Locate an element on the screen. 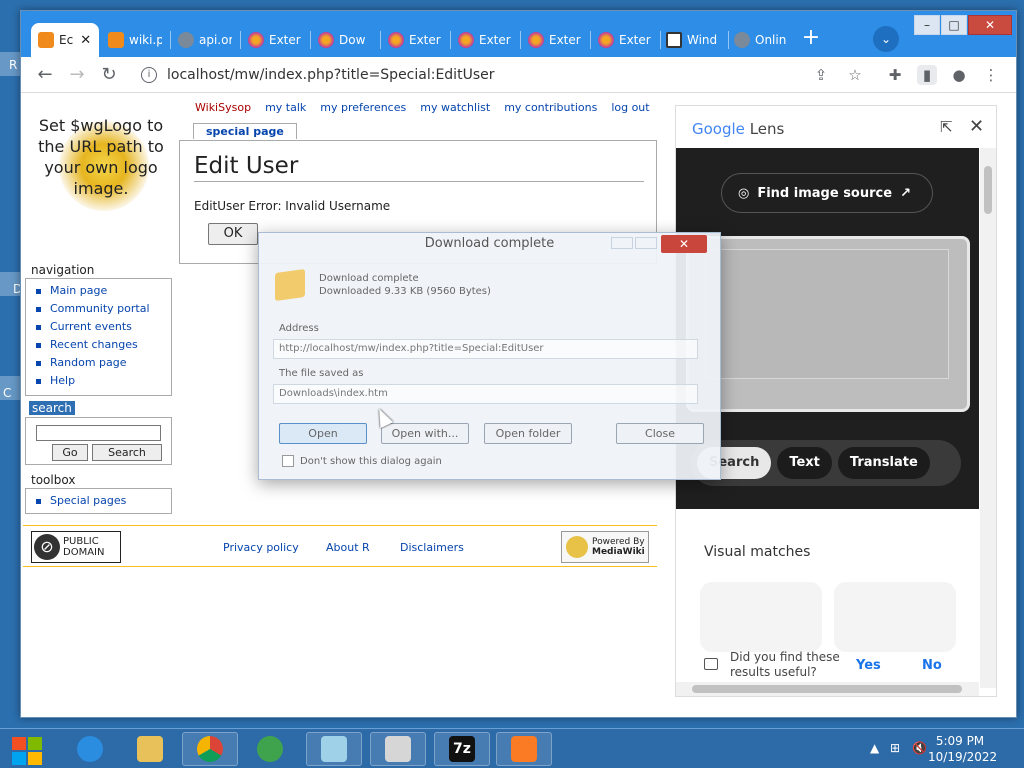 Image resolution: width=1024 pixels, height=768 pixels. tab-special-page: special page is located at coordinates (245, 131).